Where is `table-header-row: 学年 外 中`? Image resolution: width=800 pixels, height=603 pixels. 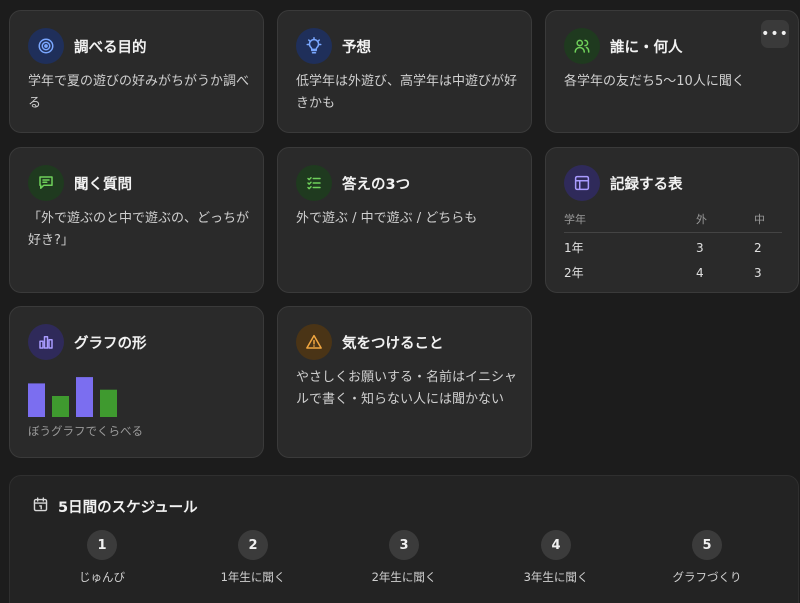 table-header-row: 学年 外 中 is located at coordinates (673, 222).